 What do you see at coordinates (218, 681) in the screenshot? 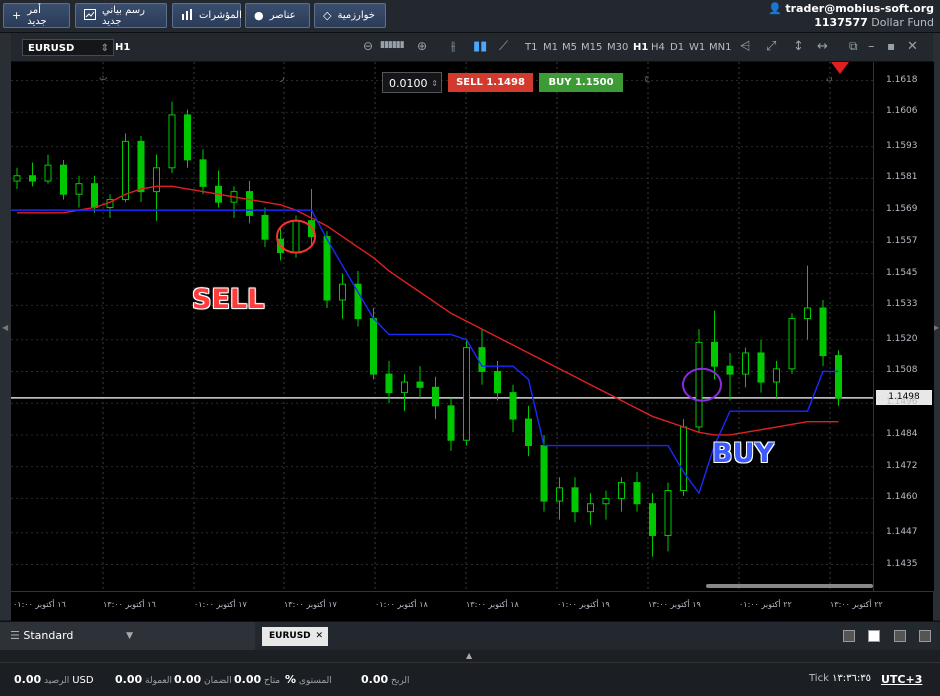
I see `margin-label: الضمان` at bounding box center [218, 681].